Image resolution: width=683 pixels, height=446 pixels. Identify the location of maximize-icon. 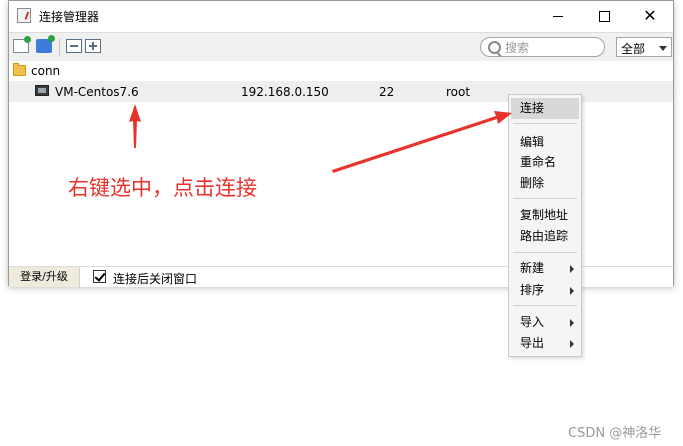
(604, 16).